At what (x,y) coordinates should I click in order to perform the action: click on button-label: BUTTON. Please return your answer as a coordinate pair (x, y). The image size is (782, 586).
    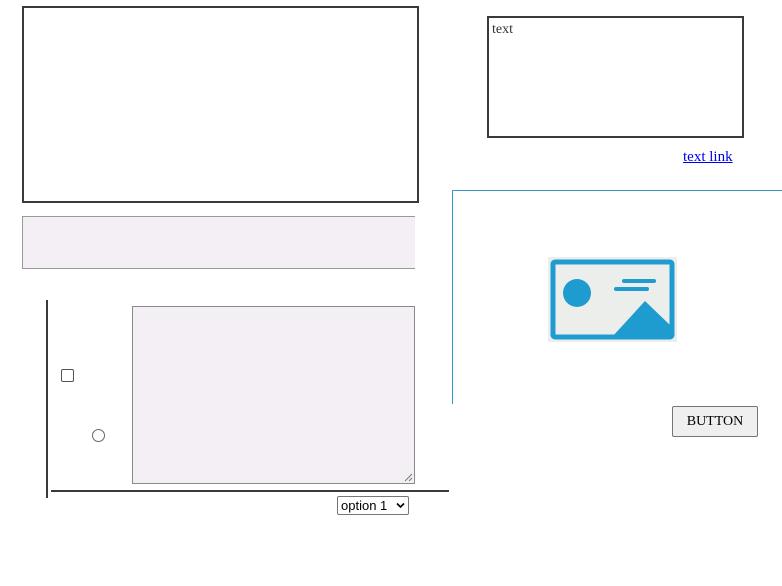
    Looking at the image, I should click on (715, 421).